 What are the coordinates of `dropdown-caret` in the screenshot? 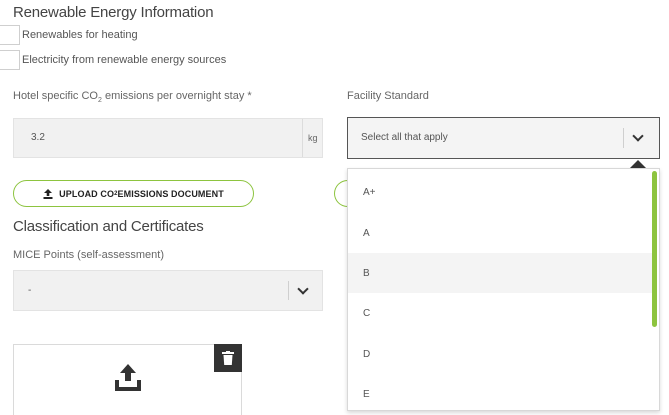 It's located at (638, 164).